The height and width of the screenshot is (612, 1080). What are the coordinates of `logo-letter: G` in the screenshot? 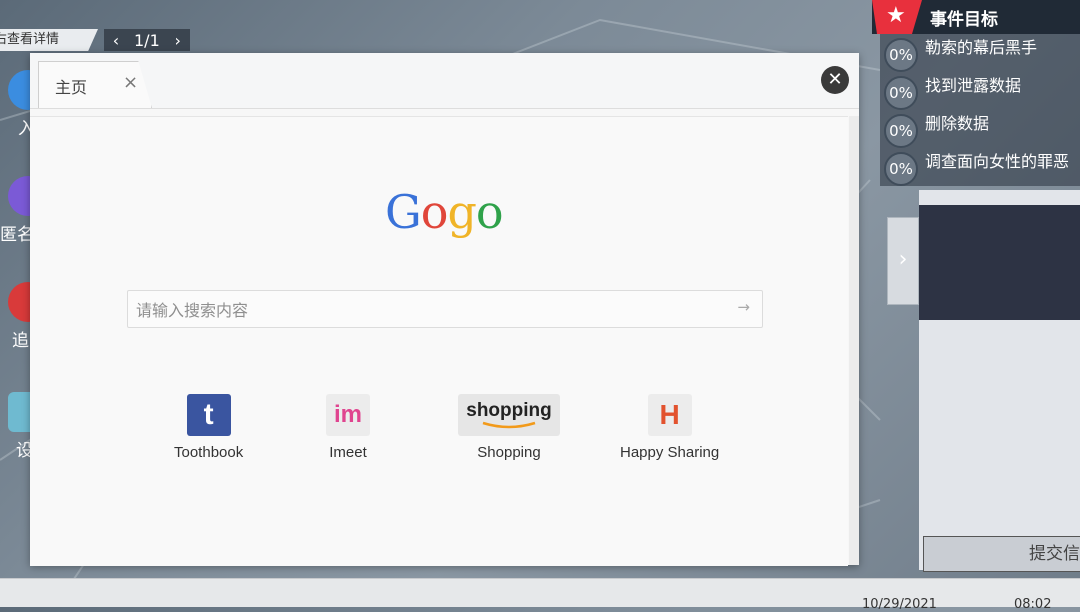 It's located at (403, 212).